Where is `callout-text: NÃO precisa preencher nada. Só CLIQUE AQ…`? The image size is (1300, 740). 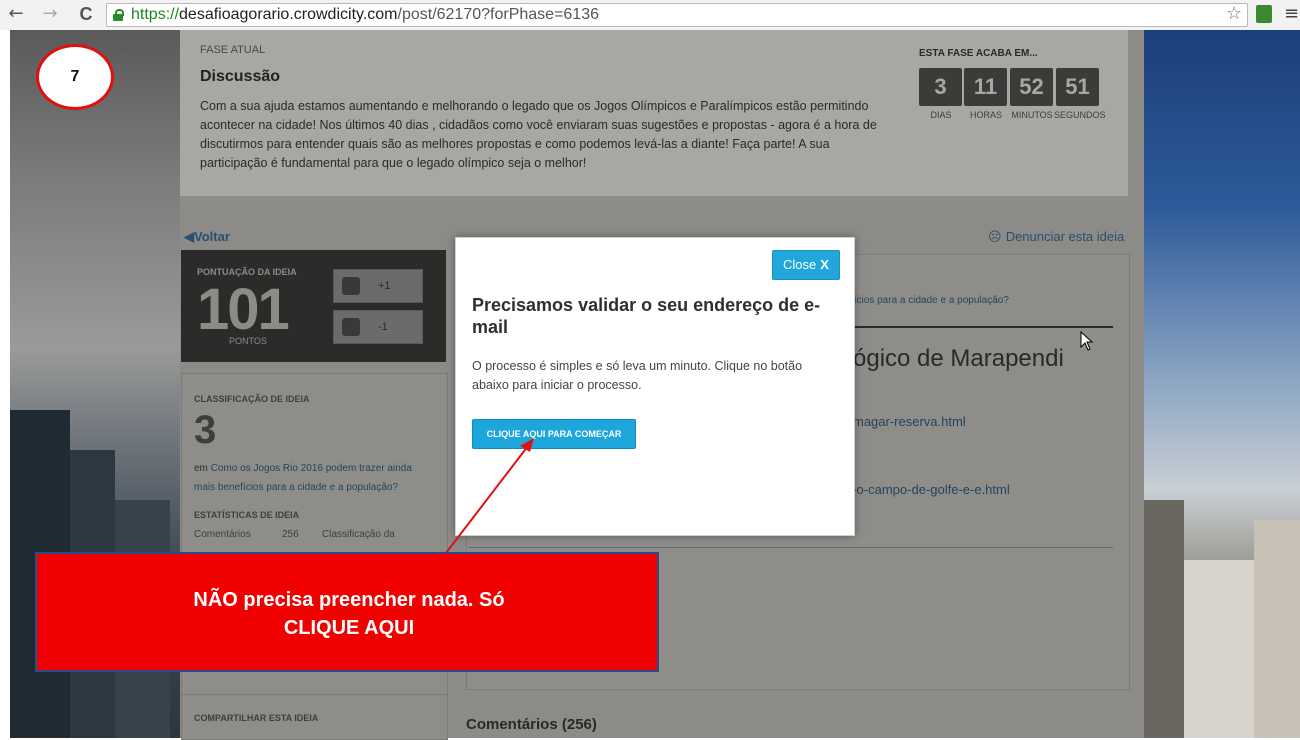
callout-text: NÃO precisa preencher nada. Só CLIQUE AQ… is located at coordinates (349, 614).